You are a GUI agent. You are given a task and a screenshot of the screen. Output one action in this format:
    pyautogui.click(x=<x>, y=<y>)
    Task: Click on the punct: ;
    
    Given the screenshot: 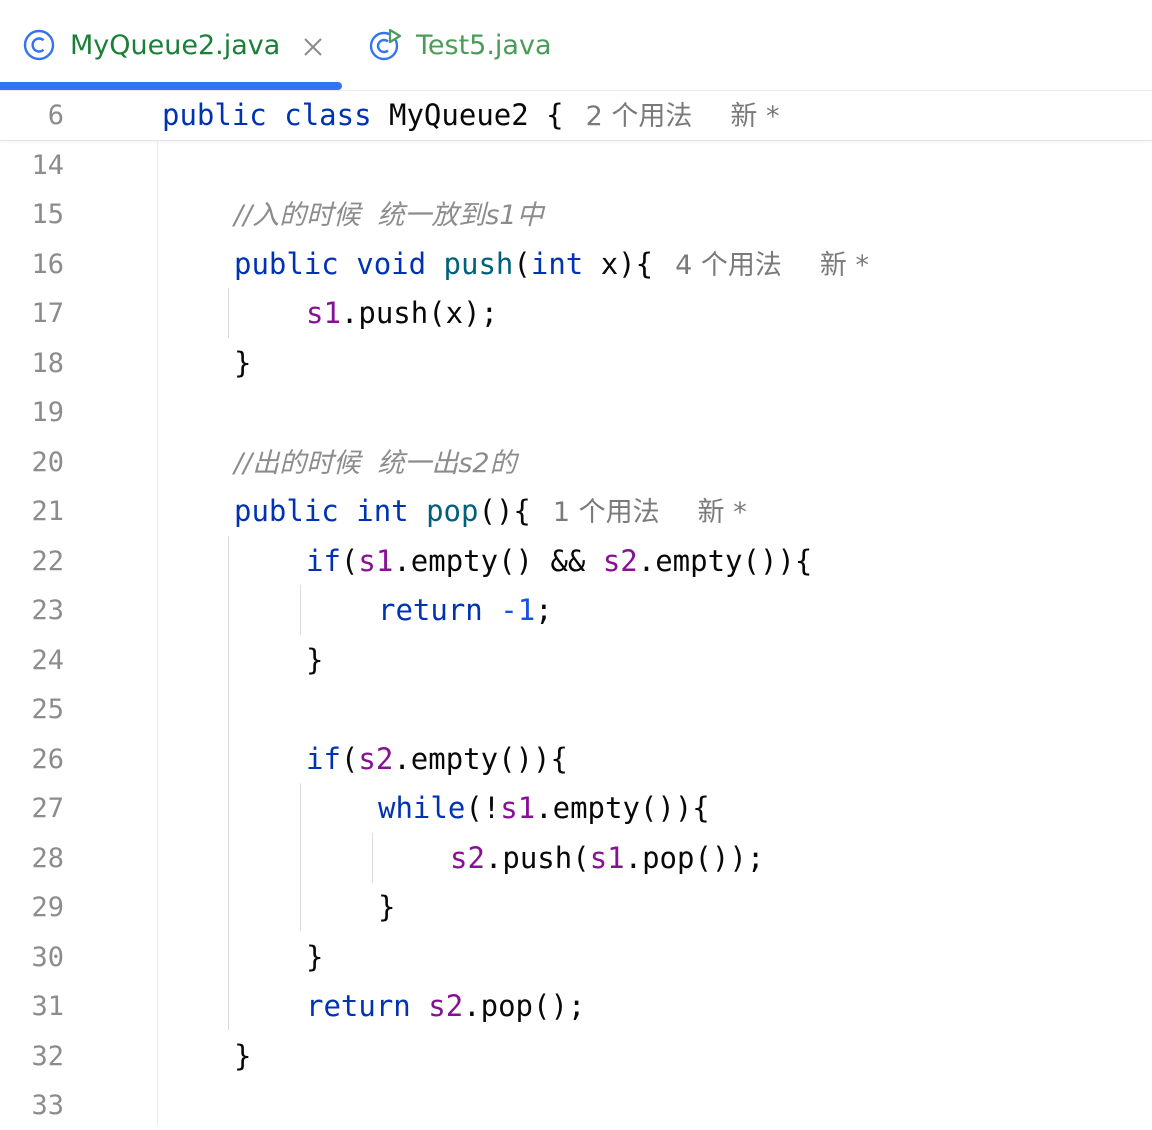 What is the action you would take?
    pyautogui.click(x=544, y=610)
    